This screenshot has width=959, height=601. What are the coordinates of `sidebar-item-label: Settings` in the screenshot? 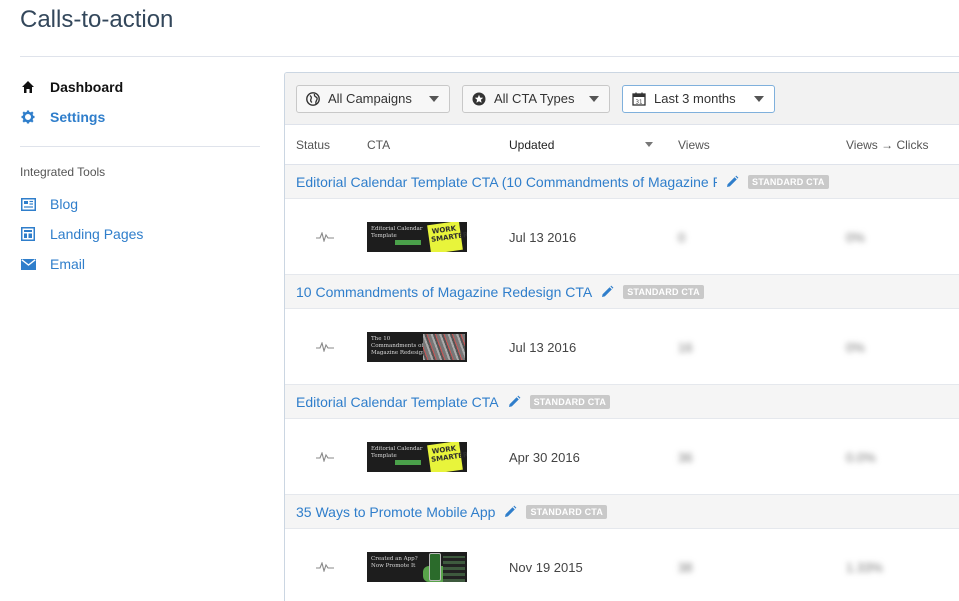 It's located at (78, 117).